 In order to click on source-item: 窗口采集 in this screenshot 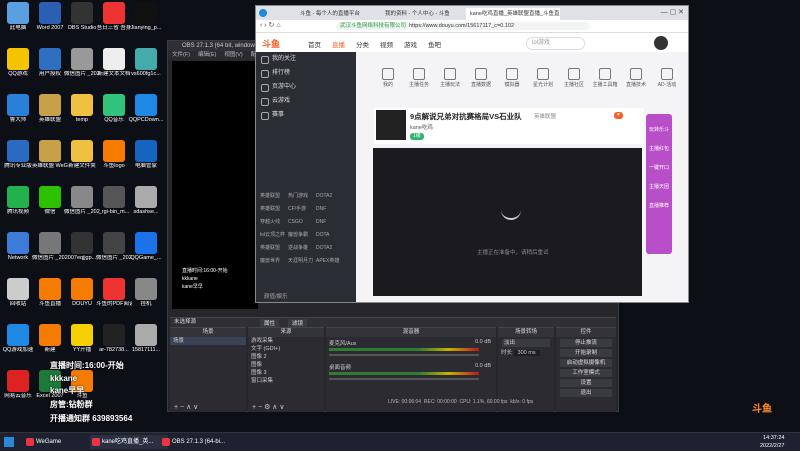, I will do `click(286, 381)`.